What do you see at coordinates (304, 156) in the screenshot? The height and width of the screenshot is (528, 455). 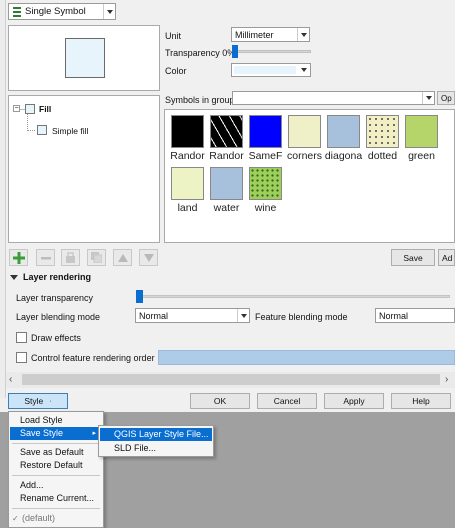 I see `symbol-swatch-label: corners` at bounding box center [304, 156].